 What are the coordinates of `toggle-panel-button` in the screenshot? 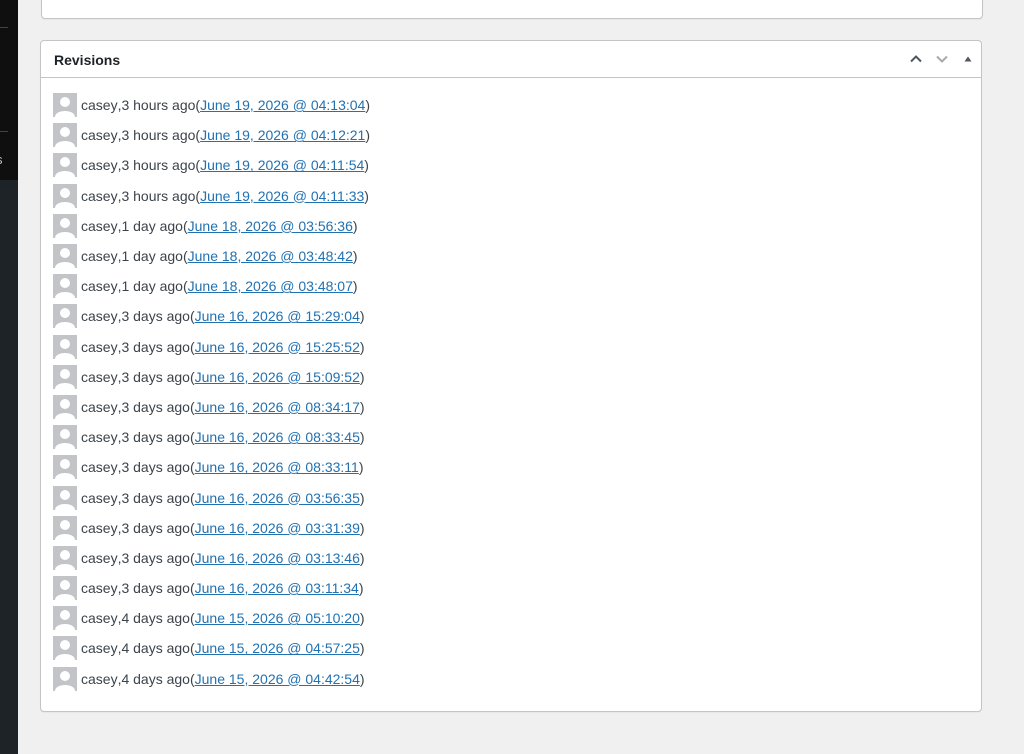 It's located at (968, 59).